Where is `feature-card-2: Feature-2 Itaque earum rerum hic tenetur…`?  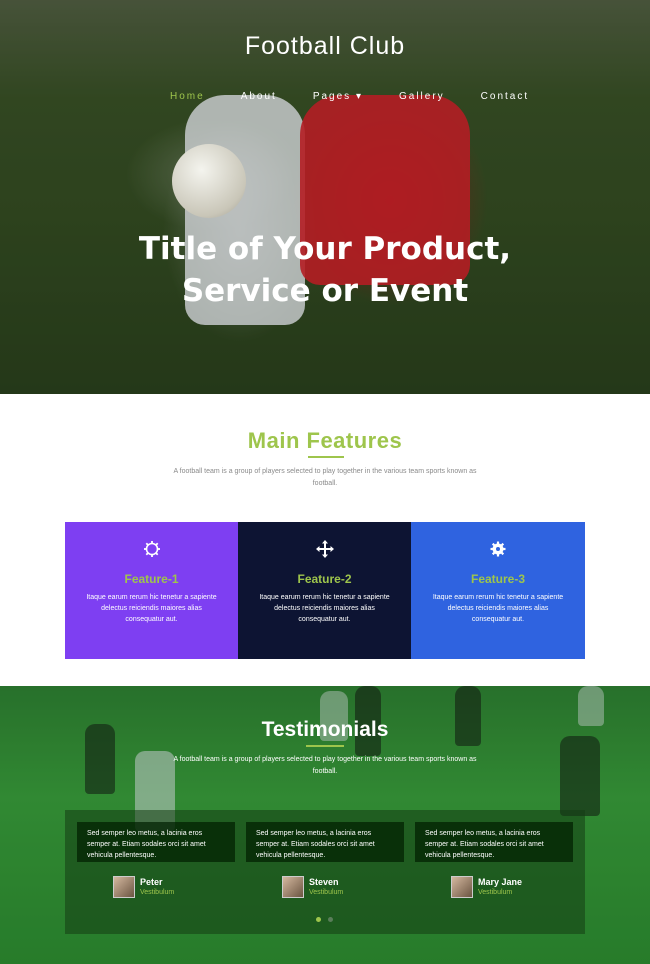 feature-card-2: Feature-2 Itaque earum rerum hic tenetur… is located at coordinates (324, 590).